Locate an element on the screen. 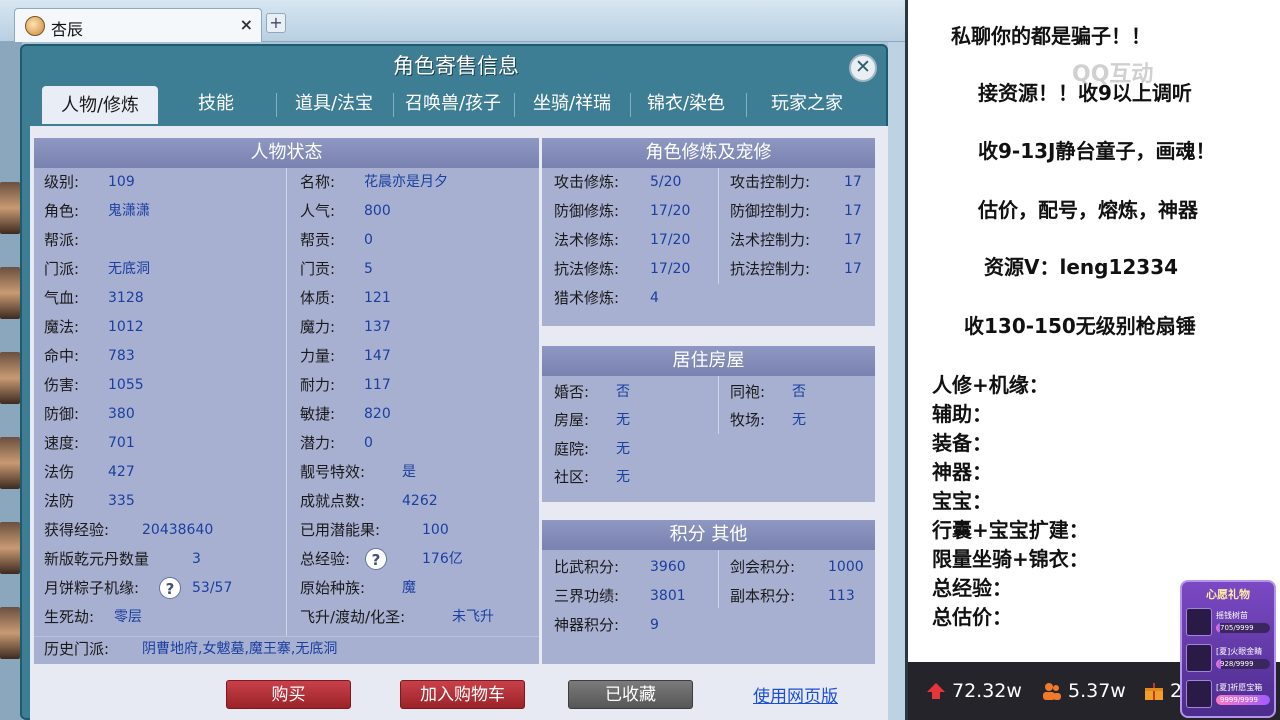 This screenshot has height=720, width=1280. points-panel-header: 积分 其他 is located at coordinates (708, 535).